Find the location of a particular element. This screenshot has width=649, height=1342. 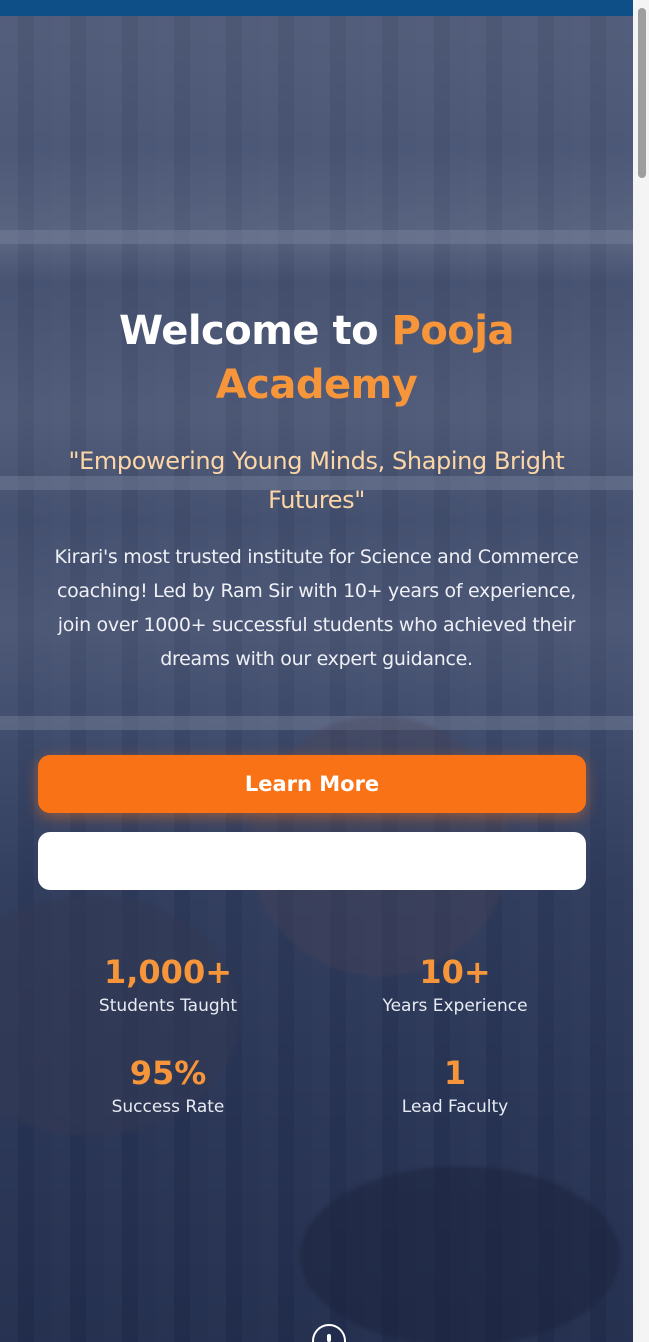

page-scrollbar is located at coordinates (641, 671).